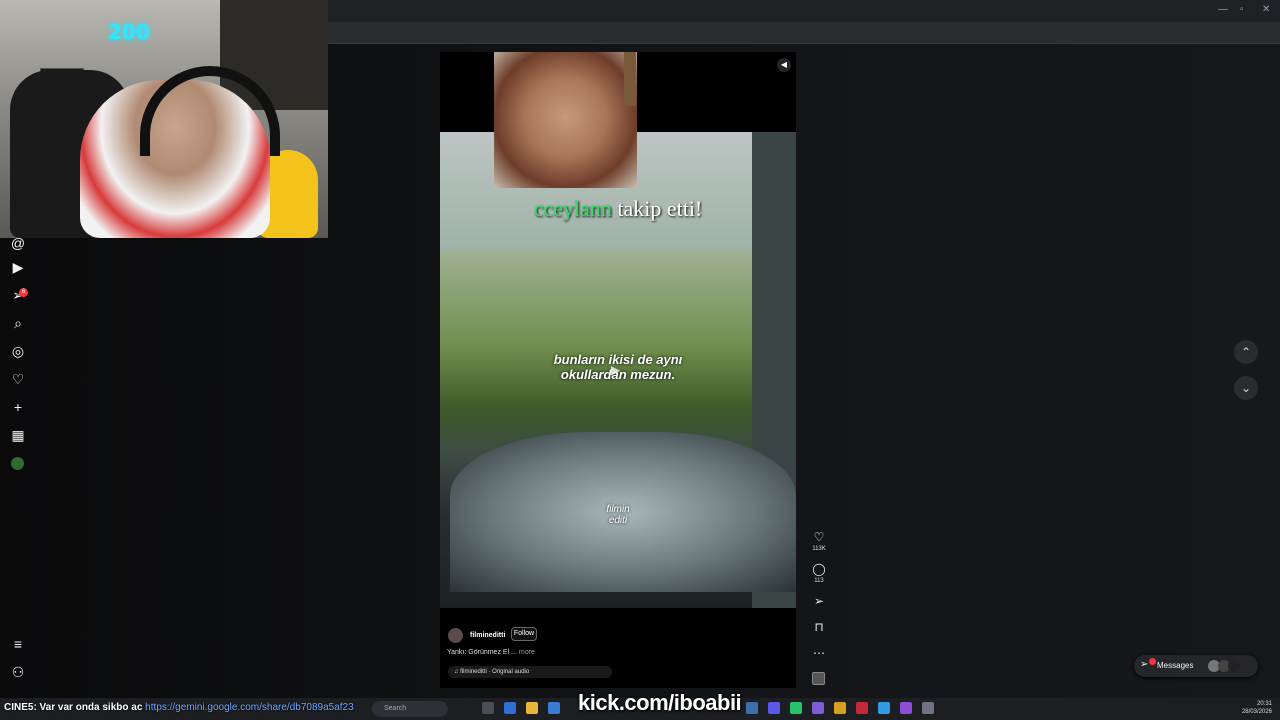 The height and width of the screenshot is (720, 1280). What do you see at coordinates (819, 627) in the screenshot?
I see `save-icon: ⊓` at bounding box center [819, 627].